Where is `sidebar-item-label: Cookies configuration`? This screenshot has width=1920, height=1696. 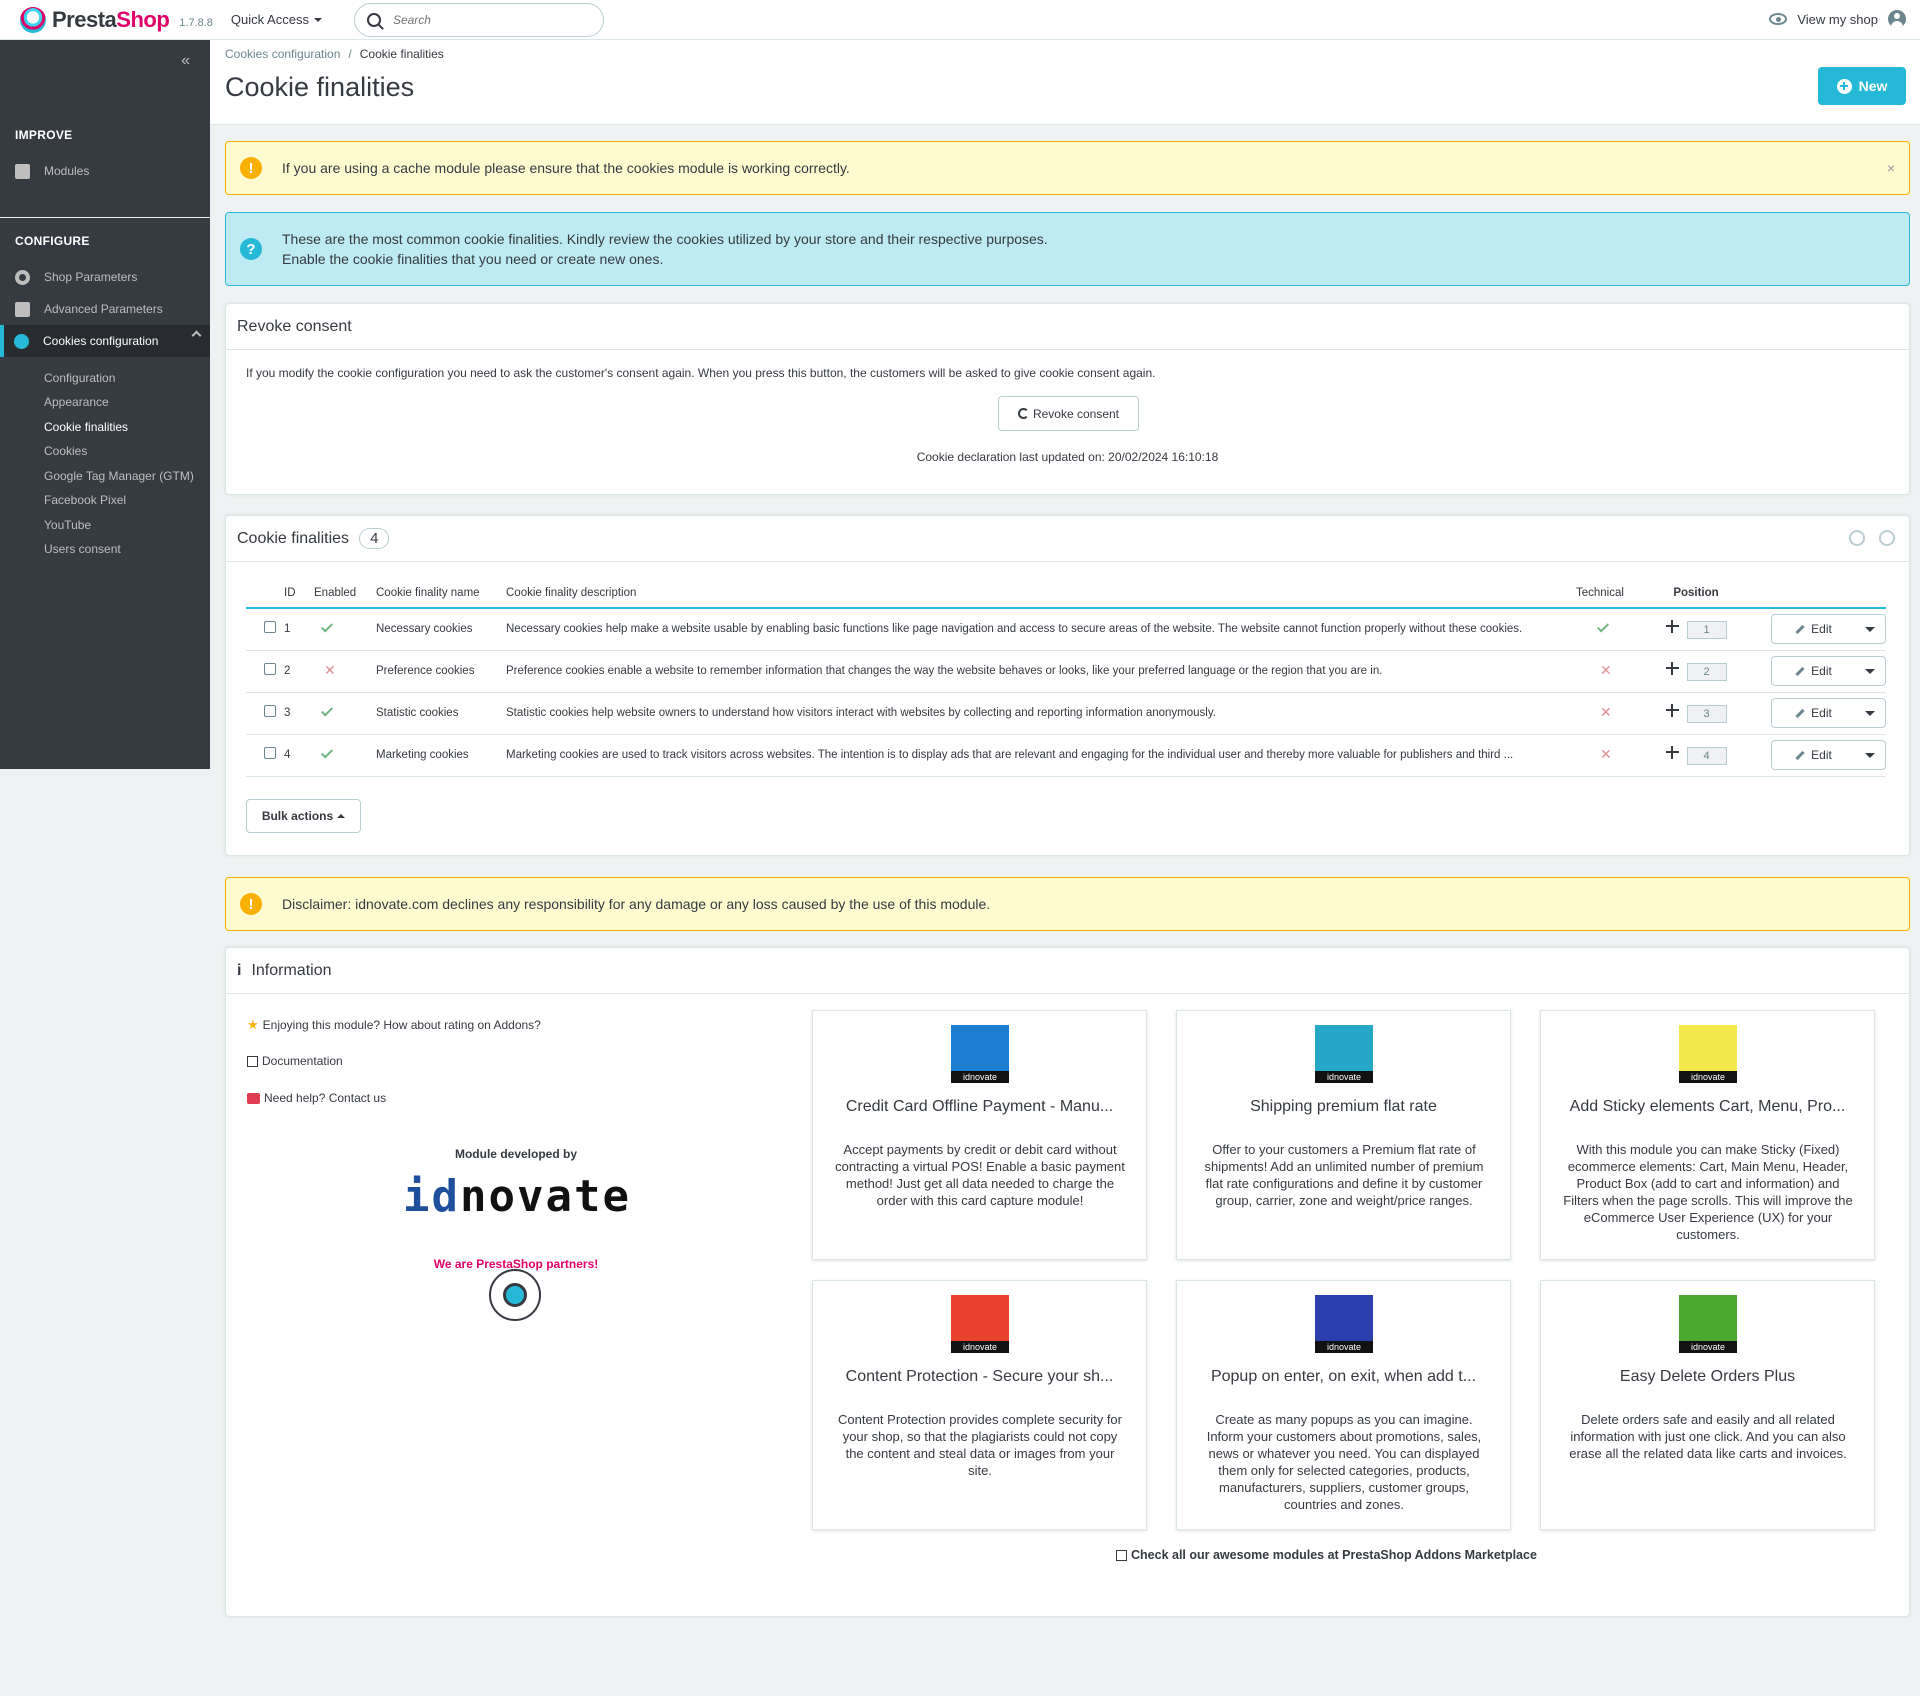 sidebar-item-label: Cookies configuration is located at coordinates (101, 341).